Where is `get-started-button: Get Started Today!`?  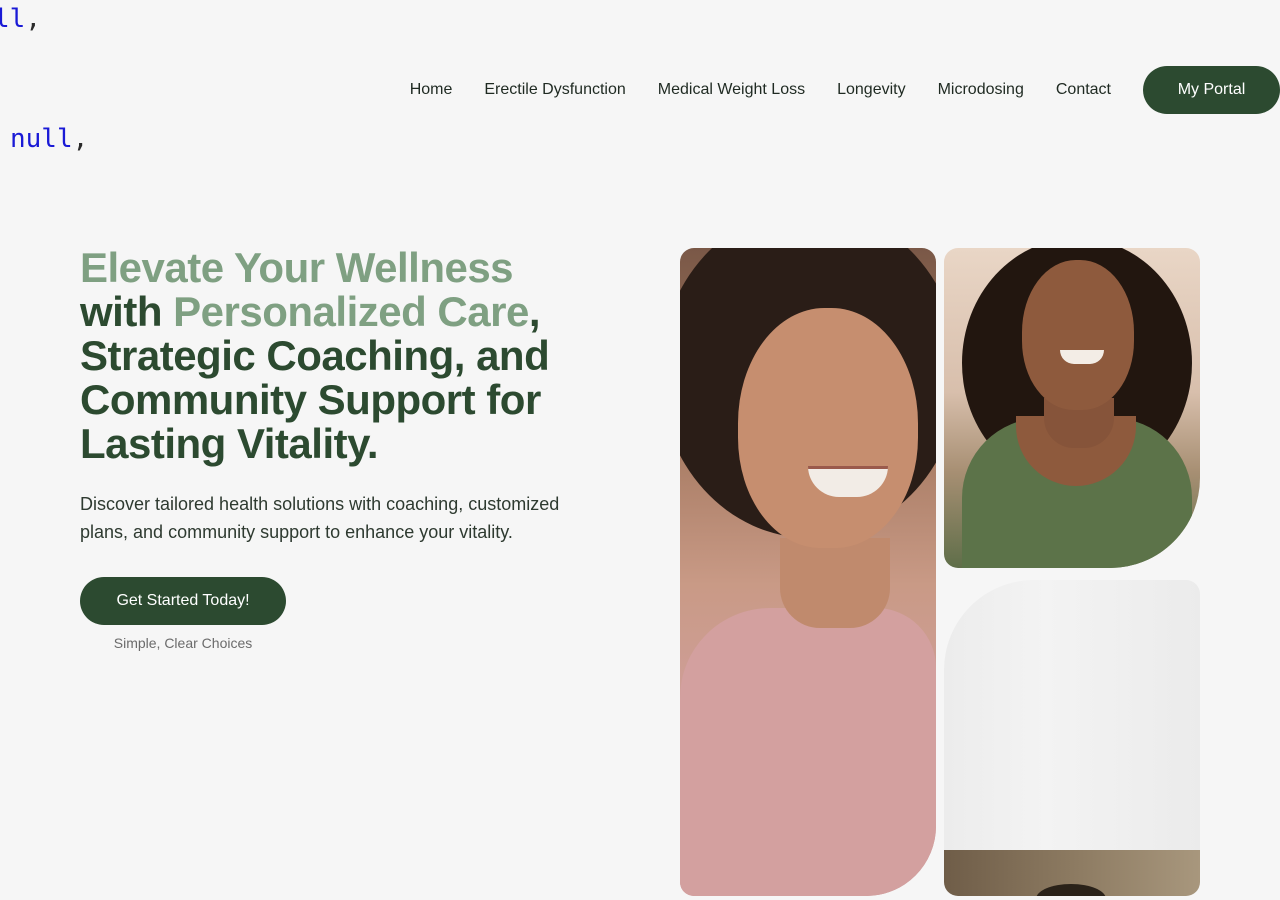 get-started-button: Get Started Today! is located at coordinates (183, 601).